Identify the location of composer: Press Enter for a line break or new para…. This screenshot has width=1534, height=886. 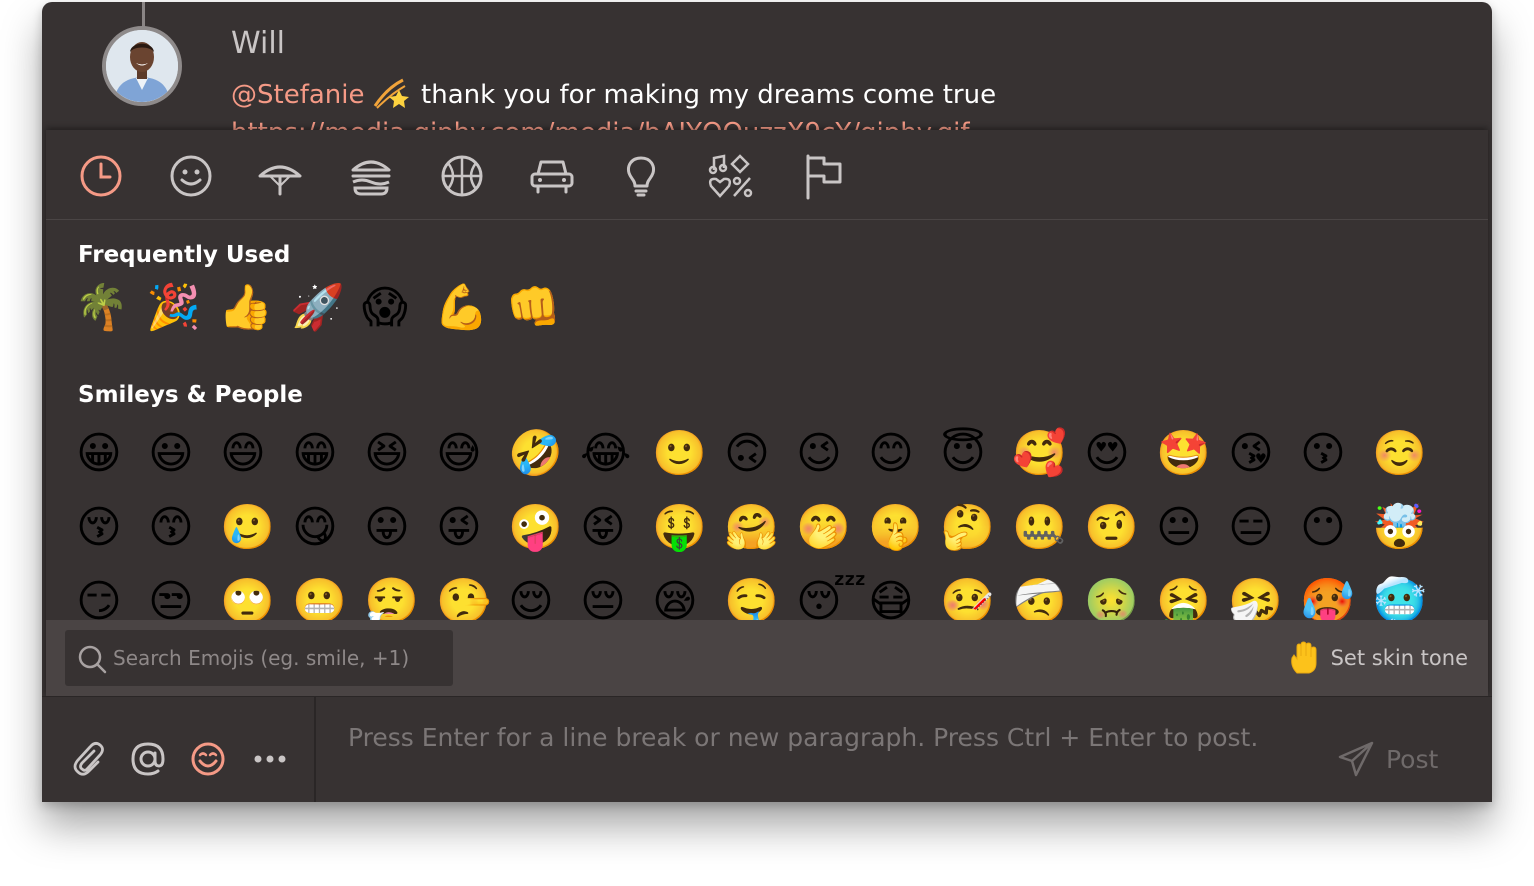
(767, 749).